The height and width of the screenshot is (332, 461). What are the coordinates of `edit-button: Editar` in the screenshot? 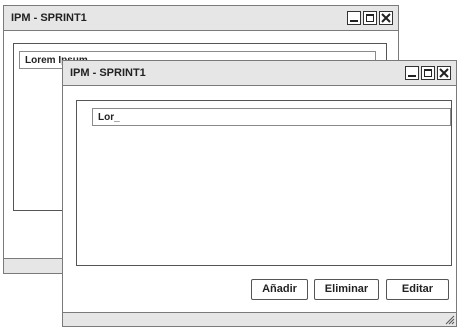 It's located at (417, 289).